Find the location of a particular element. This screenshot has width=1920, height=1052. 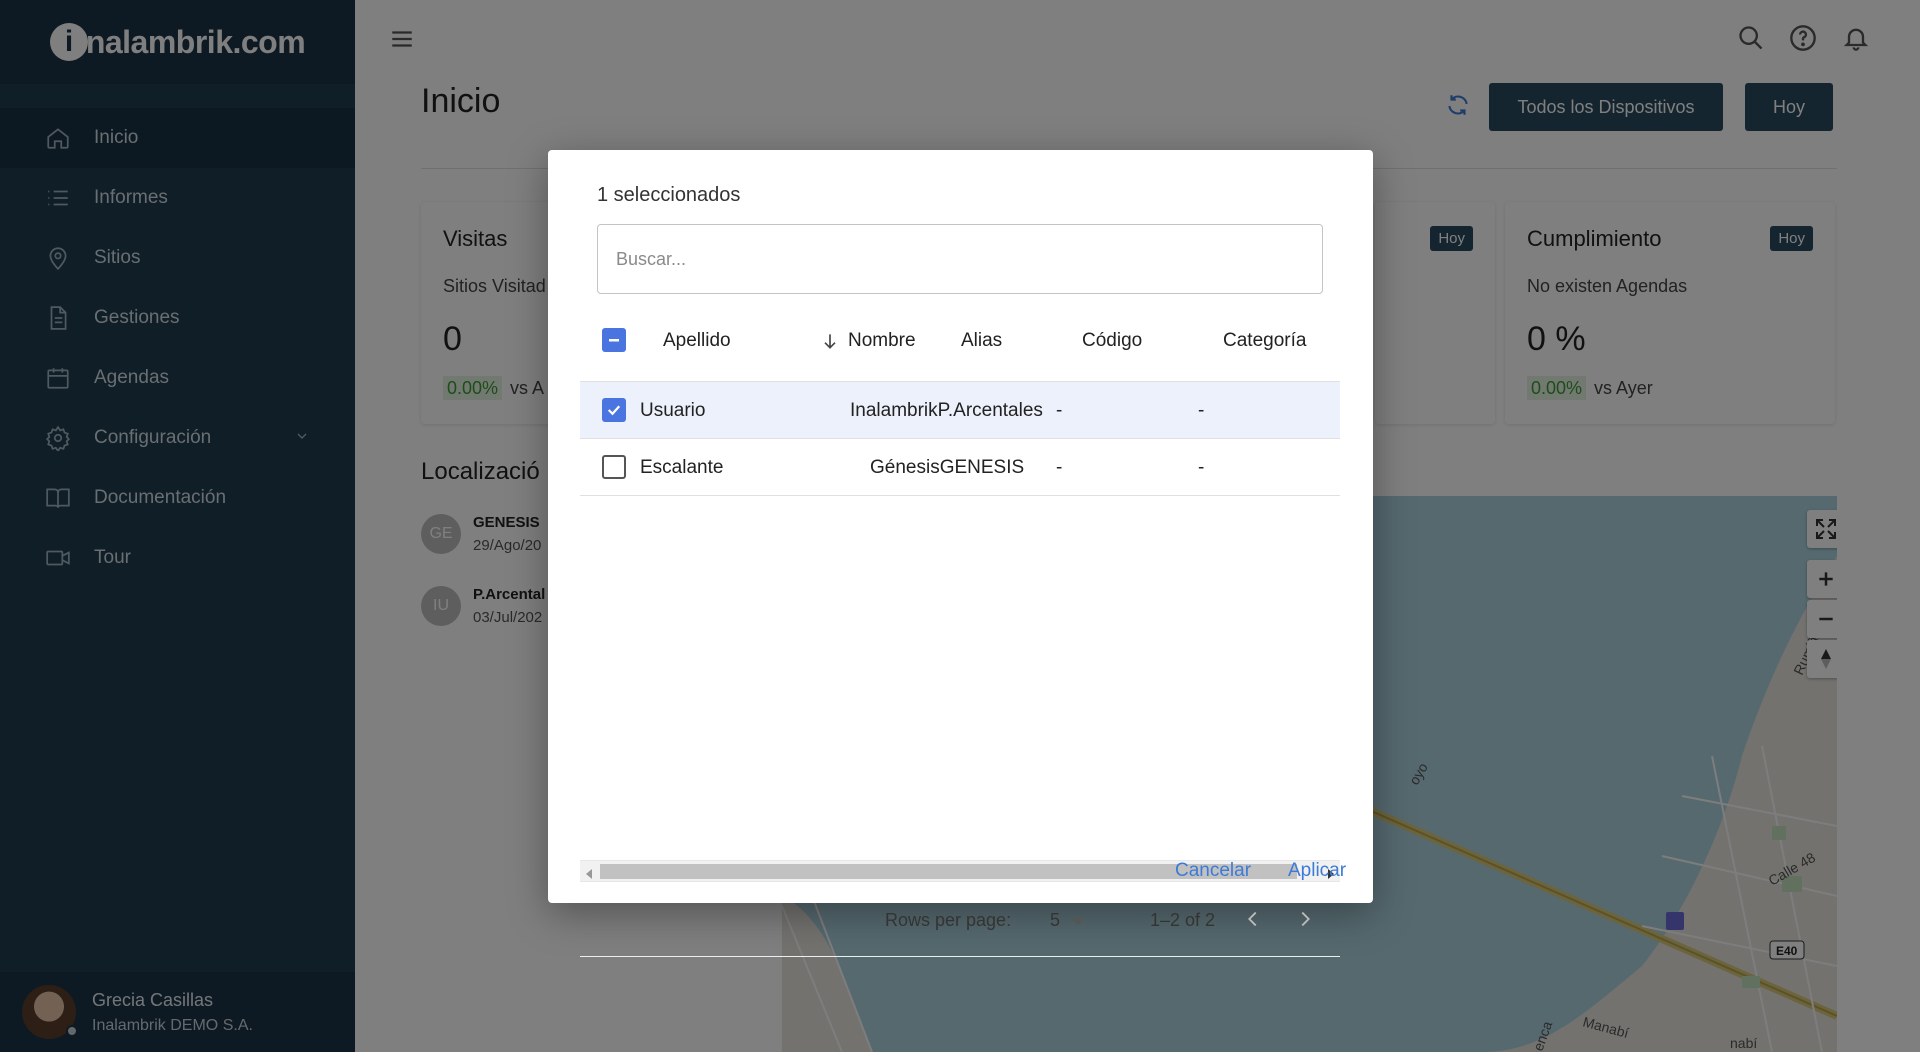

table-row: Usuario InalambrikP.Arcentales - - is located at coordinates (960, 410).